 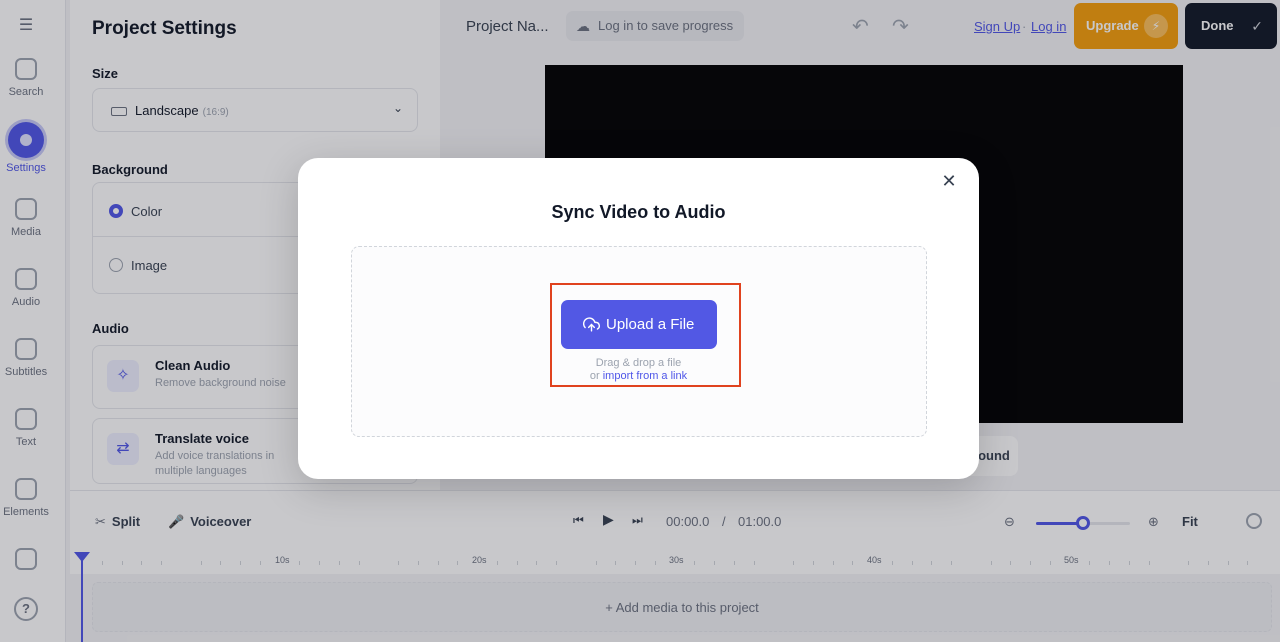 What do you see at coordinates (638, 363) in the screenshot?
I see `drag-drop-hint: Drag & drop a file` at bounding box center [638, 363].